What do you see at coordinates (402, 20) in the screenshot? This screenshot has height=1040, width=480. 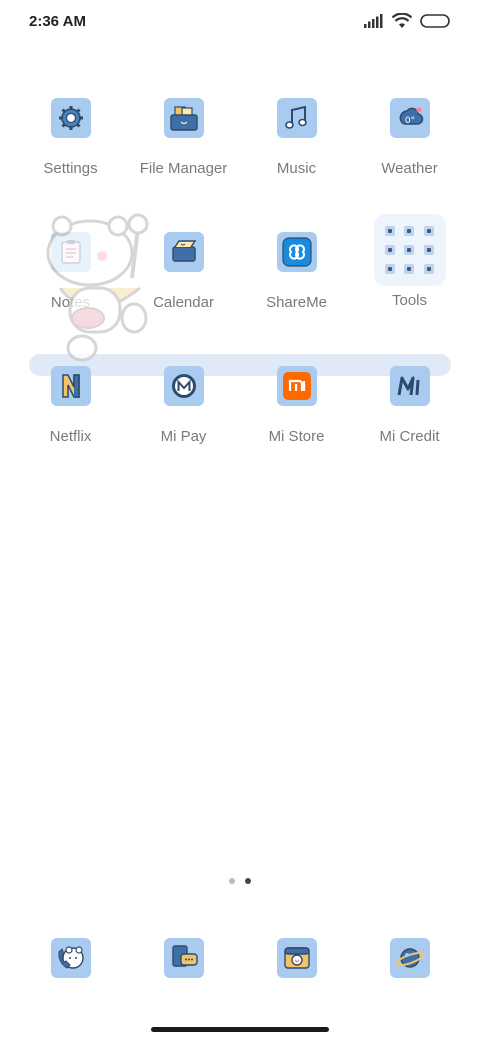 I see `wifi-icon` at bounding box center [402, 20].